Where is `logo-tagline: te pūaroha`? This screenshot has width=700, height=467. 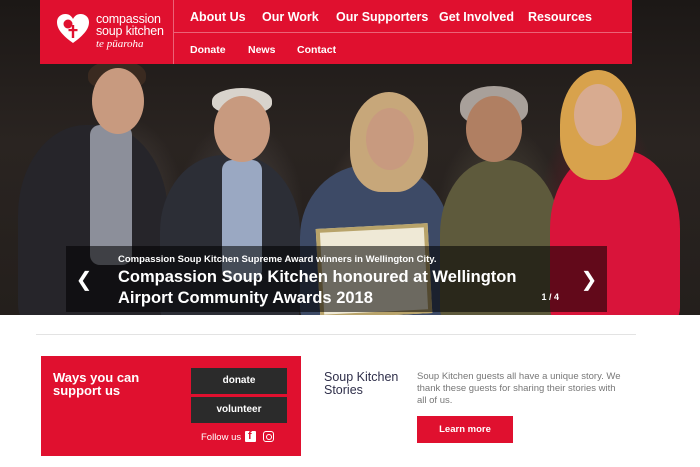 logo-tagline: te pūaroha is located at coordinates (120, 44).